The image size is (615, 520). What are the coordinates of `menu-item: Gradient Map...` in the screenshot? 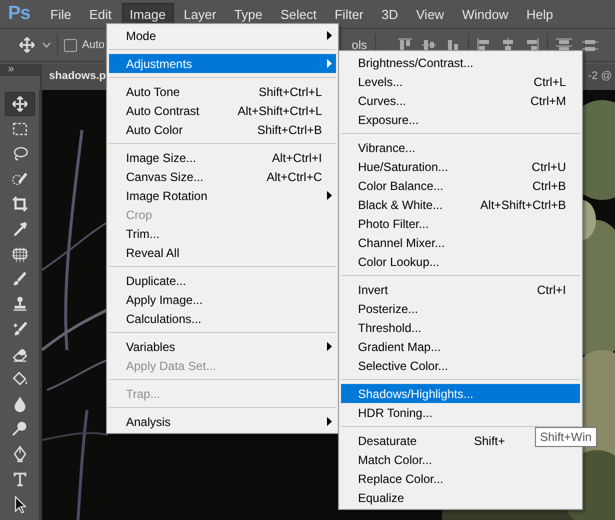 It's located at (460, 346).